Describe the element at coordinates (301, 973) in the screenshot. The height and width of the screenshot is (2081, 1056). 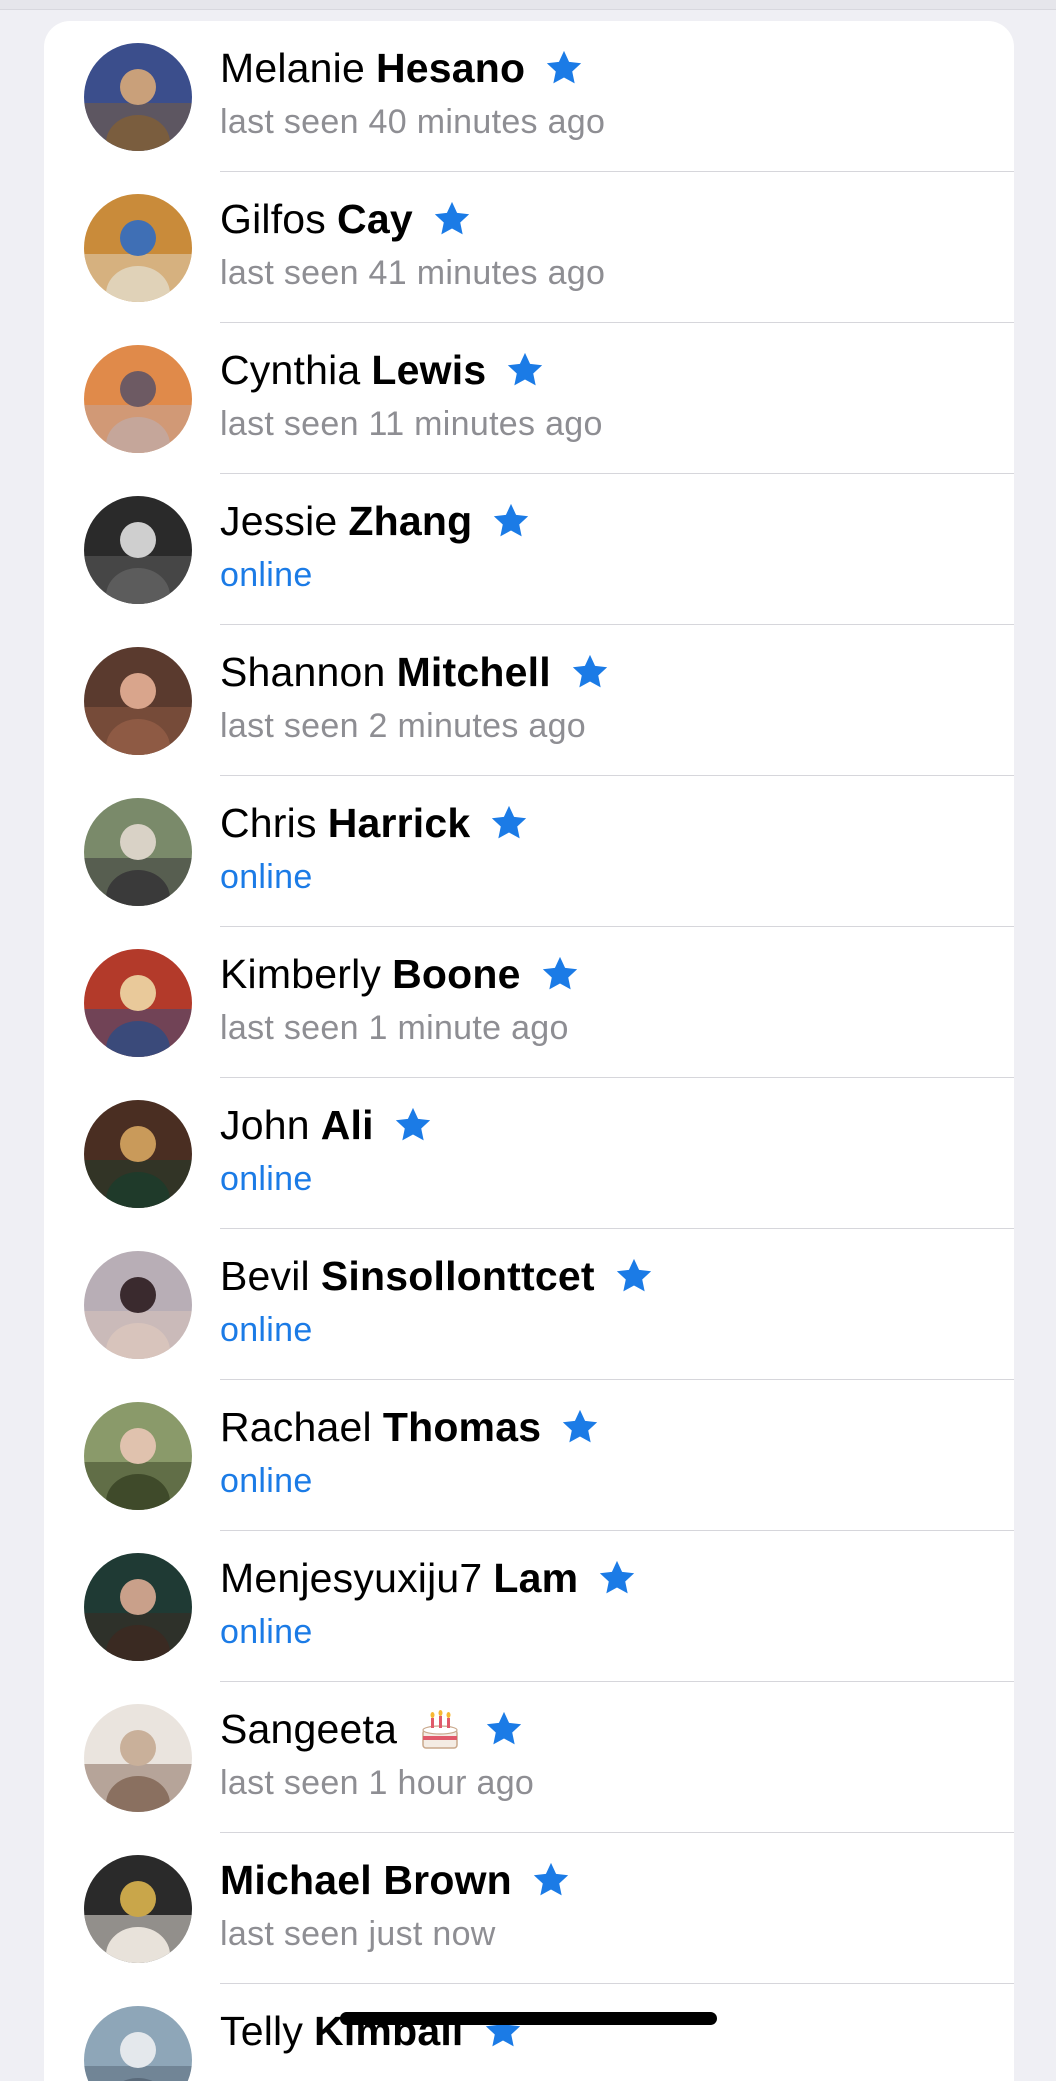
I see `first-name: Kimberly` at that location.